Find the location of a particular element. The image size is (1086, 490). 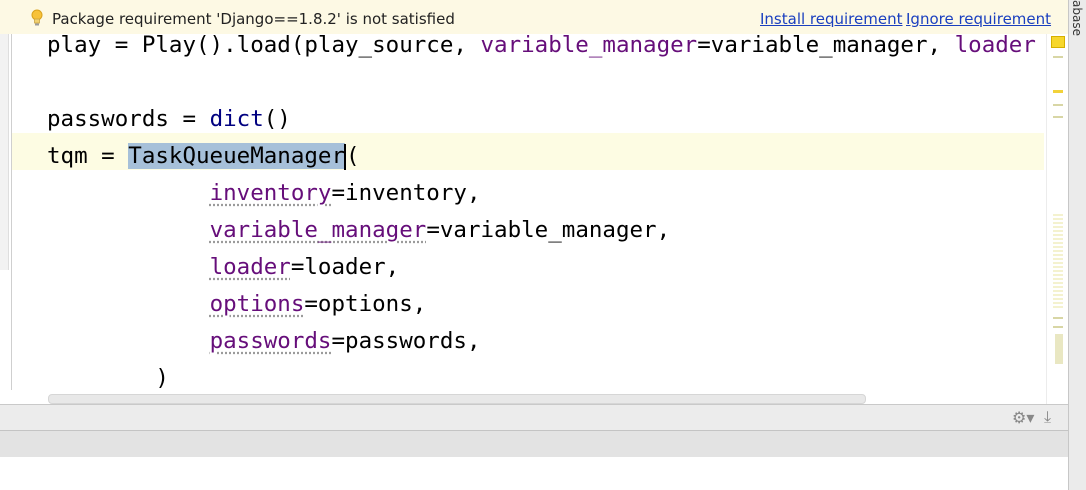

warning-marker-icon is located at coordinates (1058, 42).